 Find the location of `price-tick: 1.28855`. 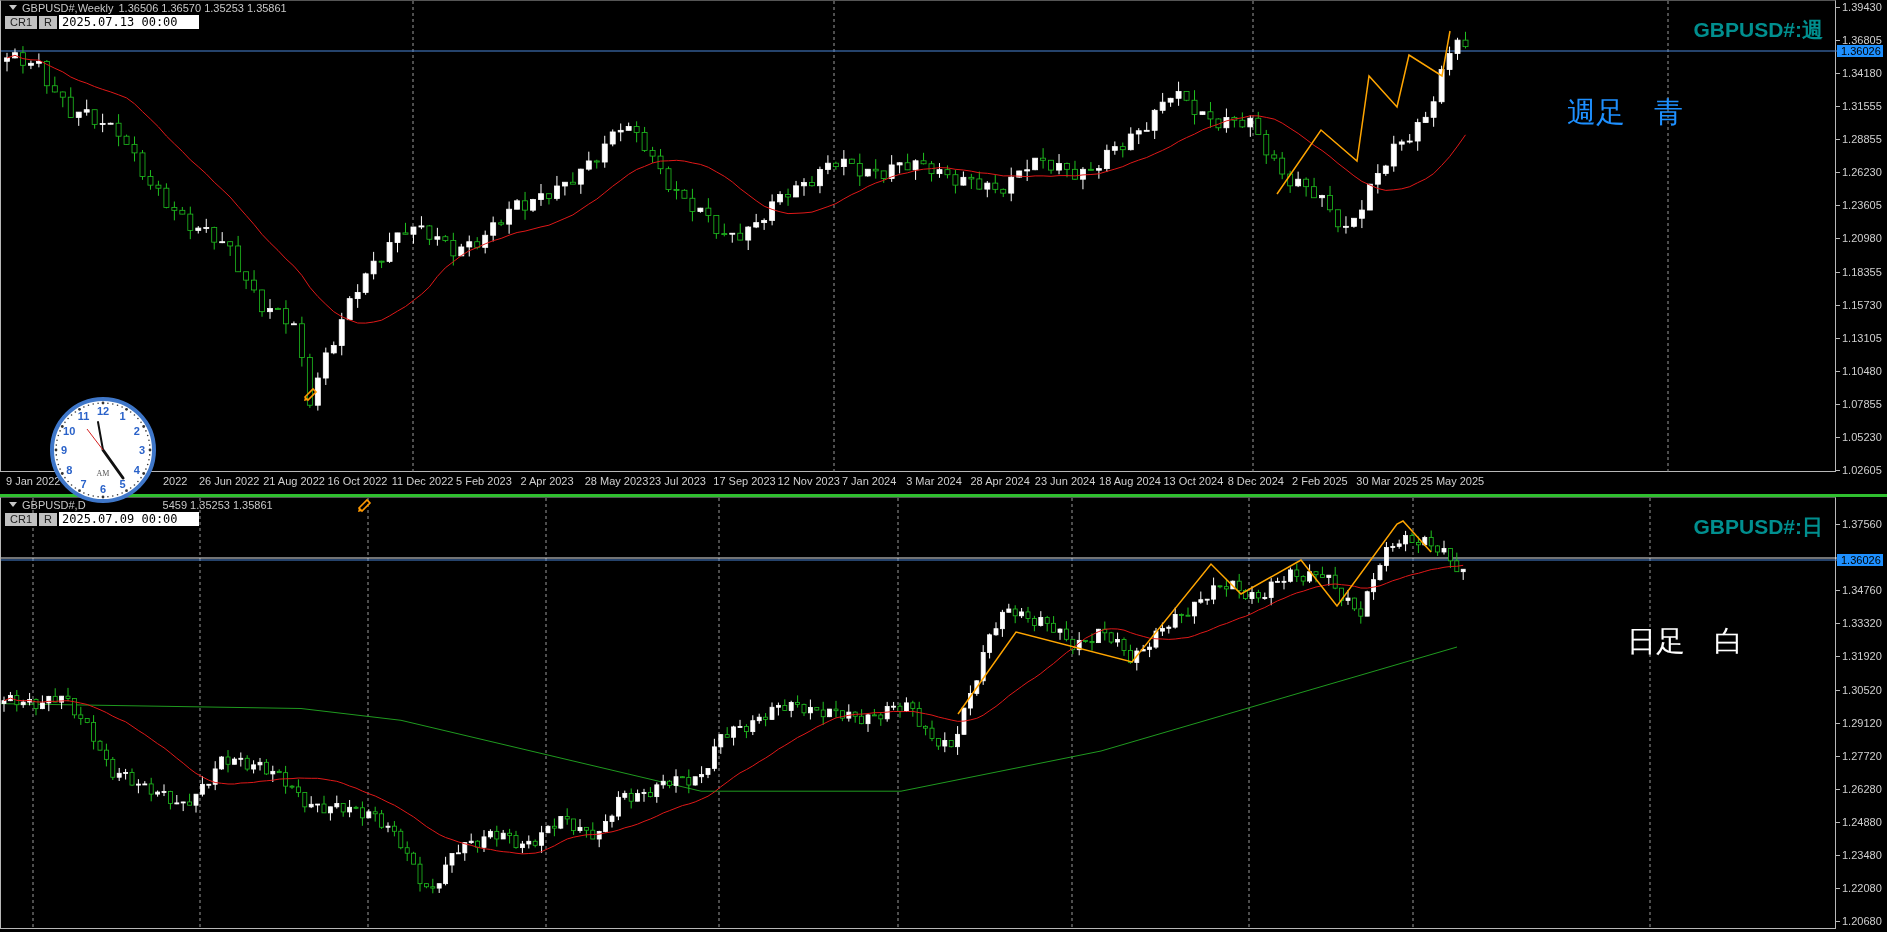

price-tick: 1.28855 is located at coordinates (1859, 139).